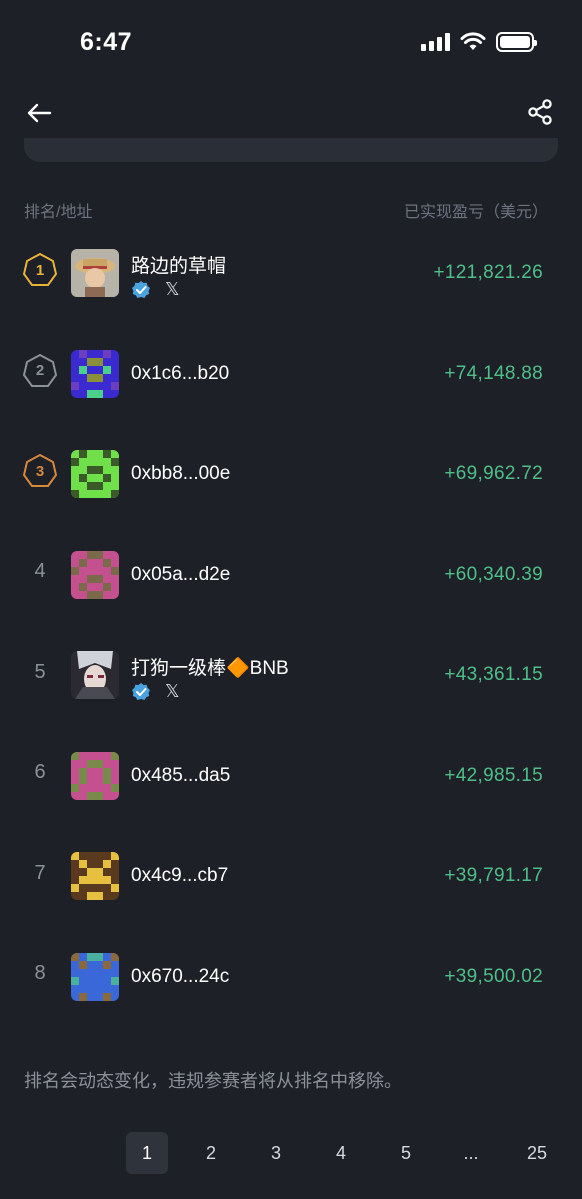 This screenshot has width=582, height=1199. Describe the element at coordinates (291, 974) in the screenshot. I see `leaderboard-row: 8 0x670...24c +39,500.02` at that location.